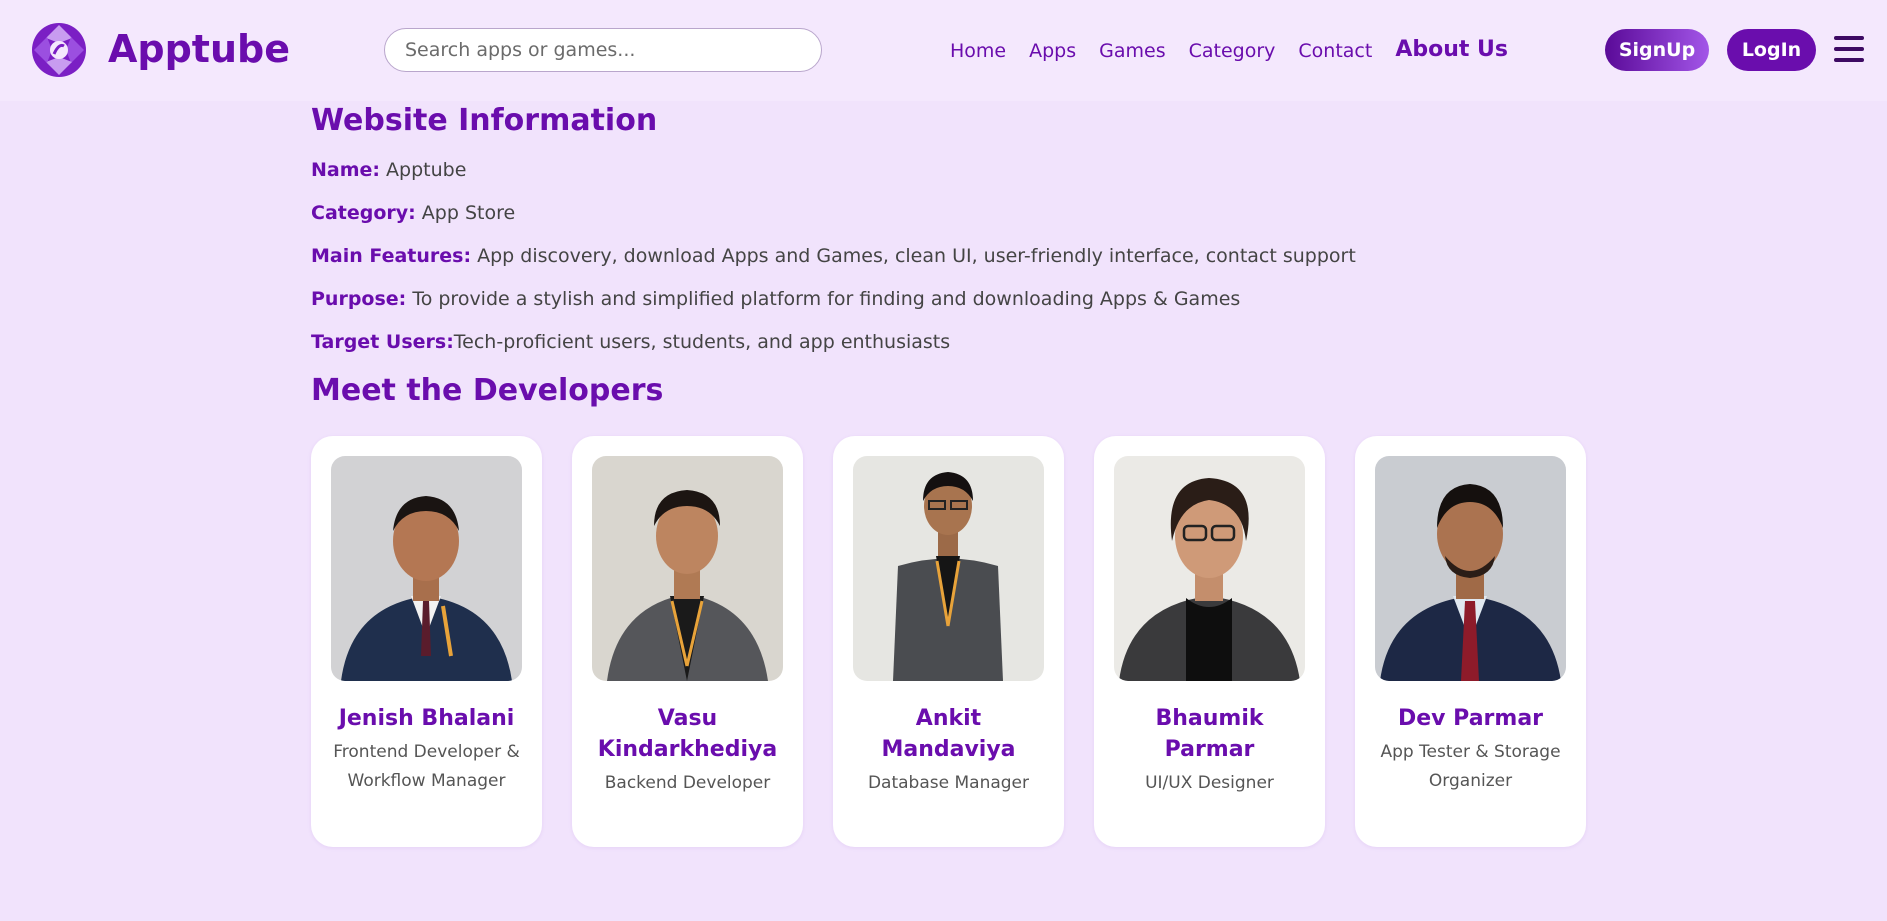  I want to click on nav-apps: Apps, so click(1052, 51).